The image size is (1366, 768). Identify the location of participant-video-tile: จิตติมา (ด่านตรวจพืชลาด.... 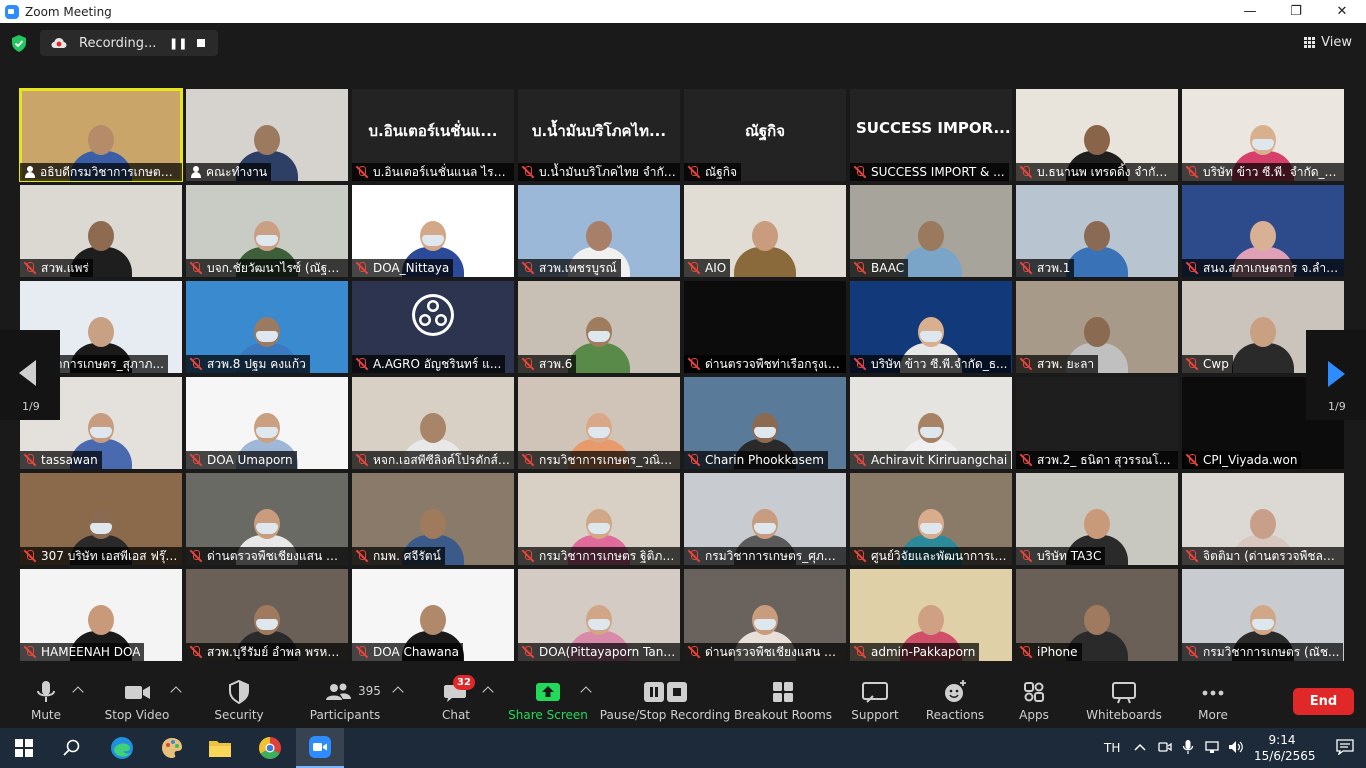
(1263, 519).